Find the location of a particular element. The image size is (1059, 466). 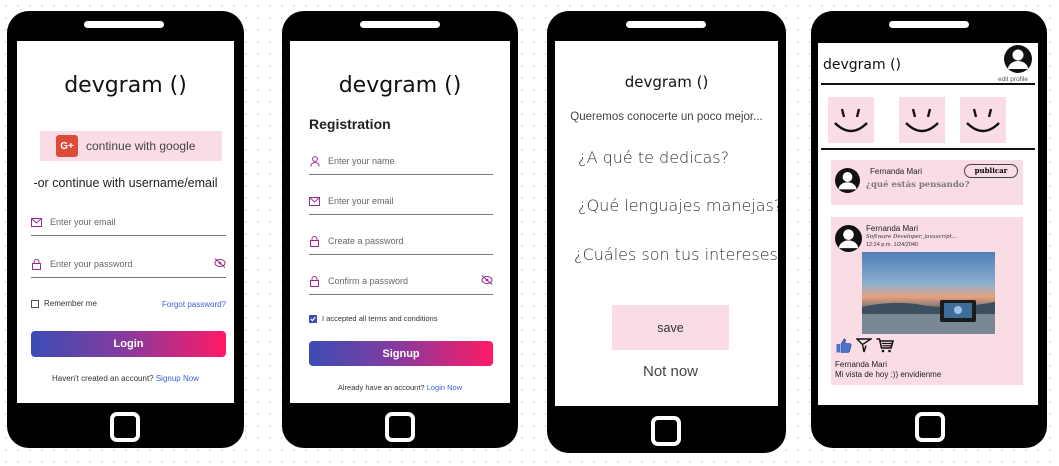

terms-checkbox is located at coordinates (313, 318).